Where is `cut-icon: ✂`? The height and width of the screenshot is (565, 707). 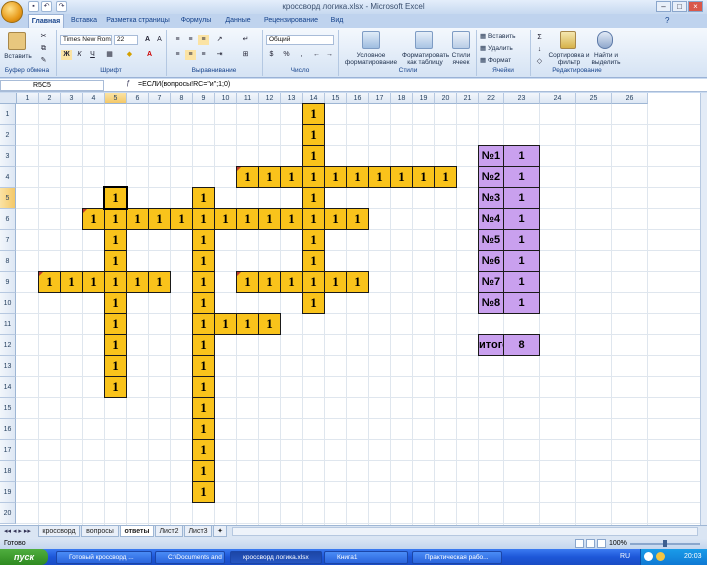 cut-icon: ✂ is located at coordinates (43, 37).